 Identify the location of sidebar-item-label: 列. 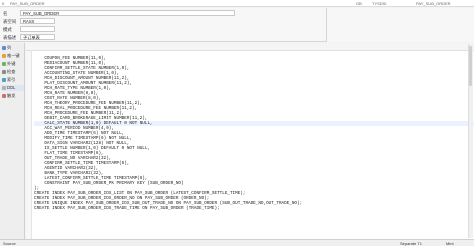
(9, 47).